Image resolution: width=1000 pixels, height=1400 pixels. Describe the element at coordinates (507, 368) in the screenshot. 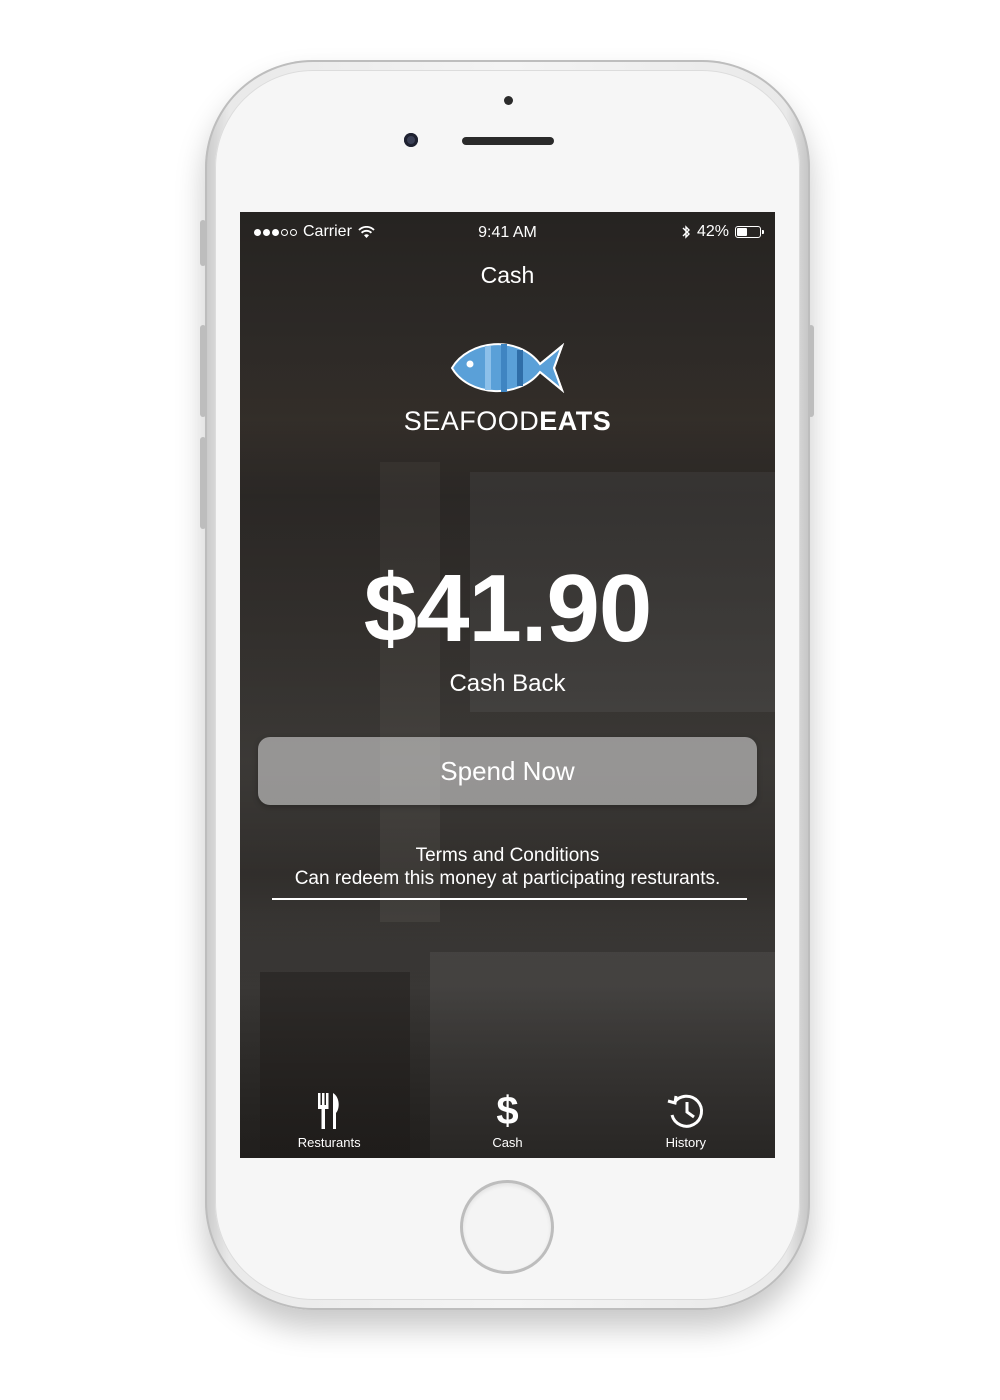

I see `fish-icon` at that location.